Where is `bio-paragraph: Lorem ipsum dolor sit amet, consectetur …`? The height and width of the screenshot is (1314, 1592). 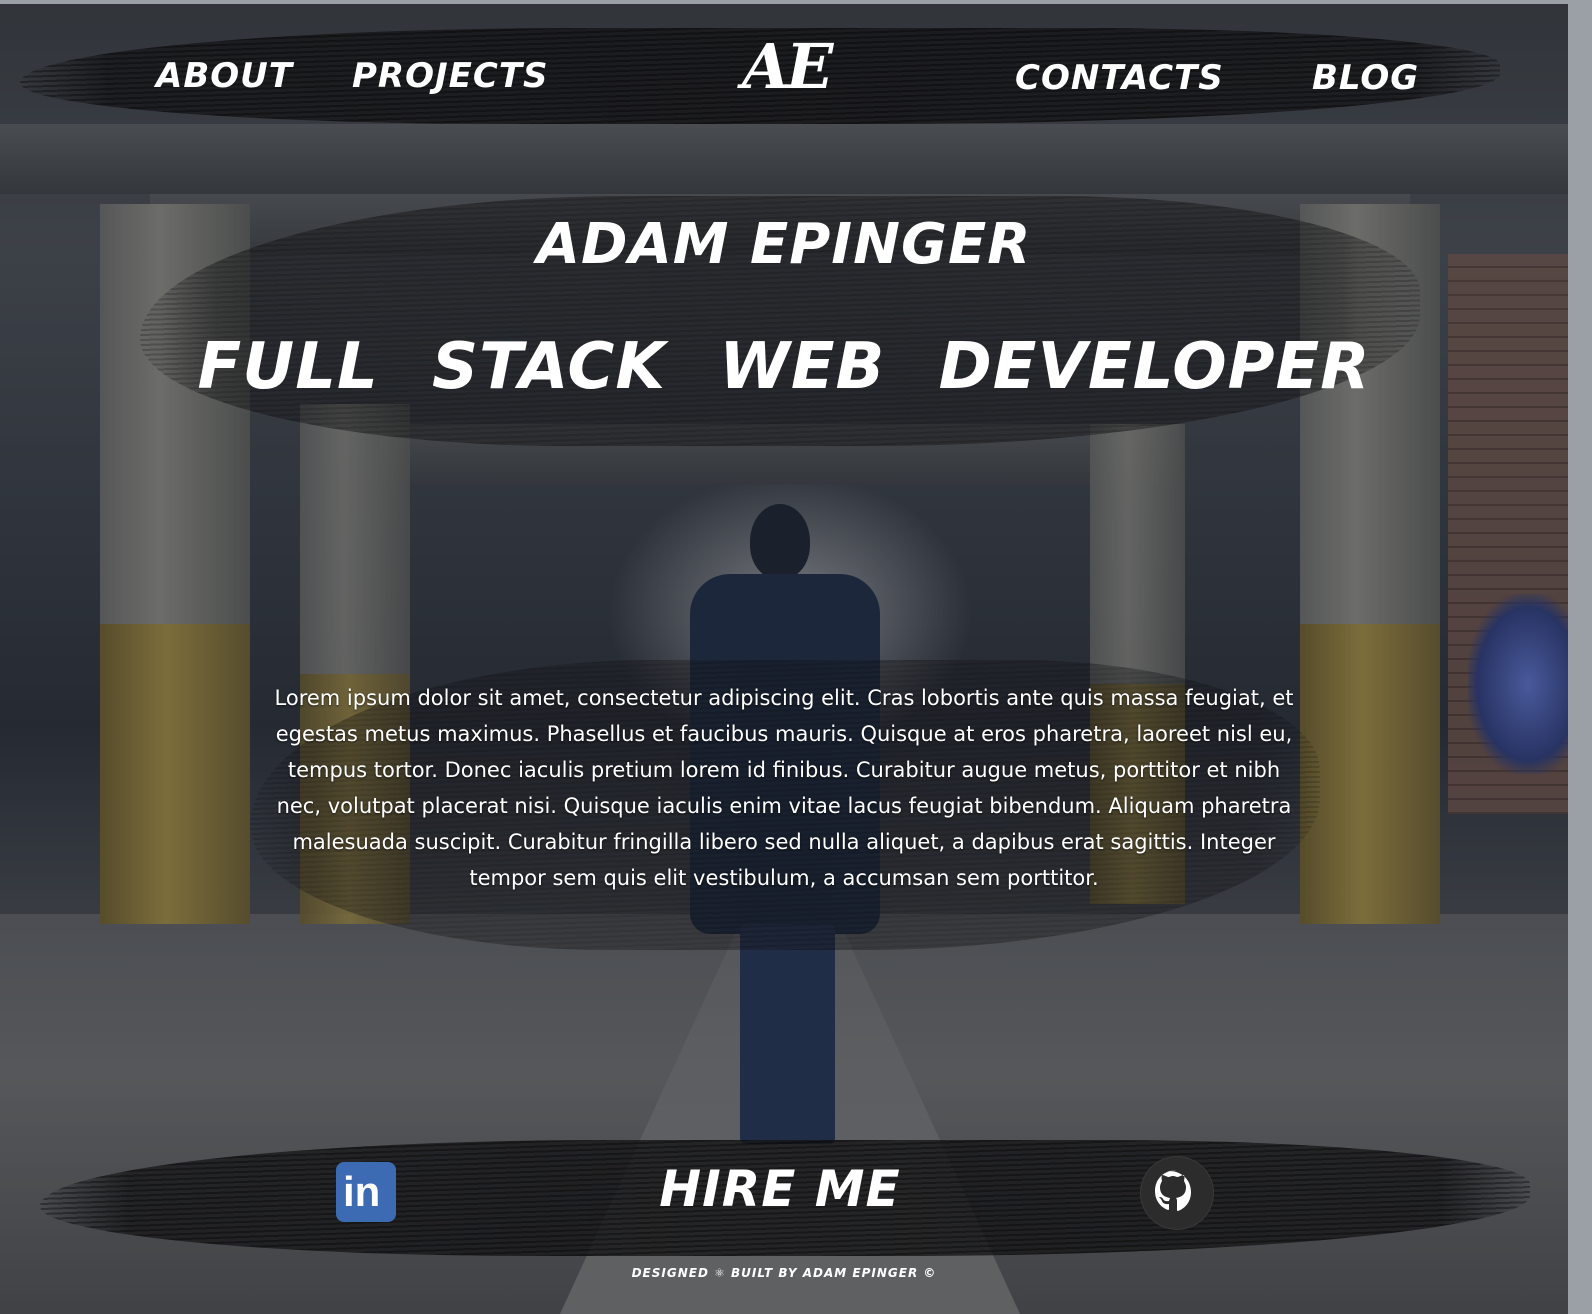
bio-paragraph: Lorem ipsum dolor sit amet, consectetur … is located at coordinates (784, 788).